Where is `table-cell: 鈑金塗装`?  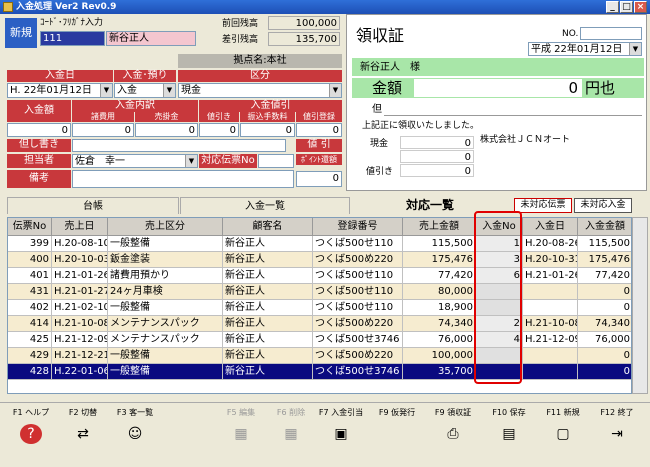 table-cell: 鈑金塗装 is located at coordinates (165, 260).